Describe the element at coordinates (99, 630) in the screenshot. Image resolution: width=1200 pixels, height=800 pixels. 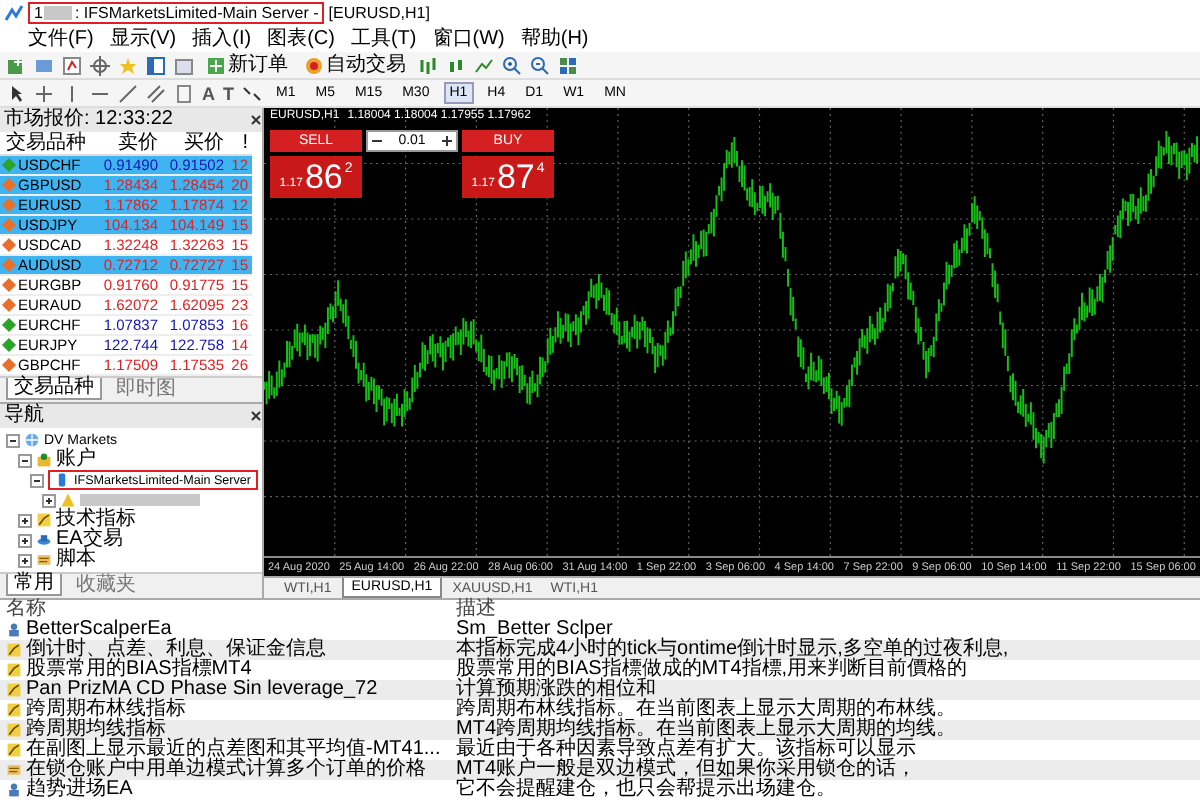
I see `name-cell: BetterScalperEa` at that location.